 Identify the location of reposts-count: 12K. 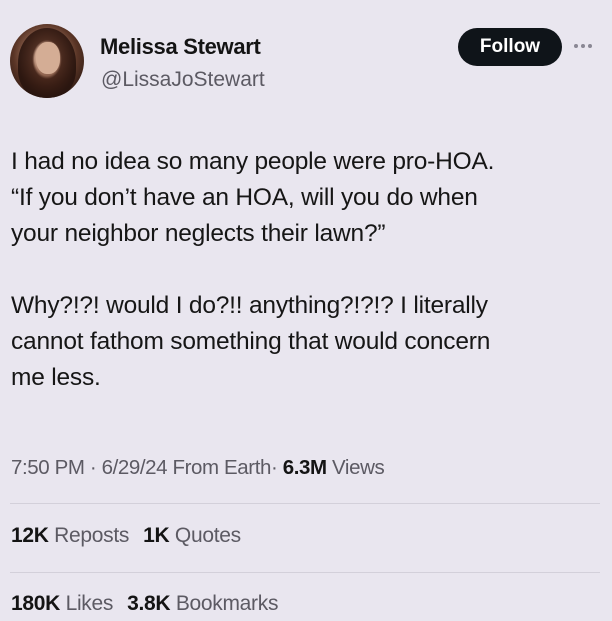
(30, 535).